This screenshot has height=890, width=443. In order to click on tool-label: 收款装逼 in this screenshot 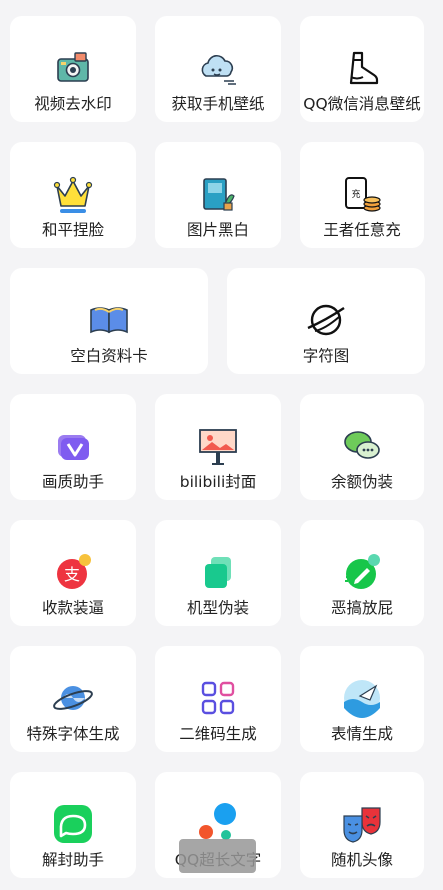, I will do `click(72, 608)`.